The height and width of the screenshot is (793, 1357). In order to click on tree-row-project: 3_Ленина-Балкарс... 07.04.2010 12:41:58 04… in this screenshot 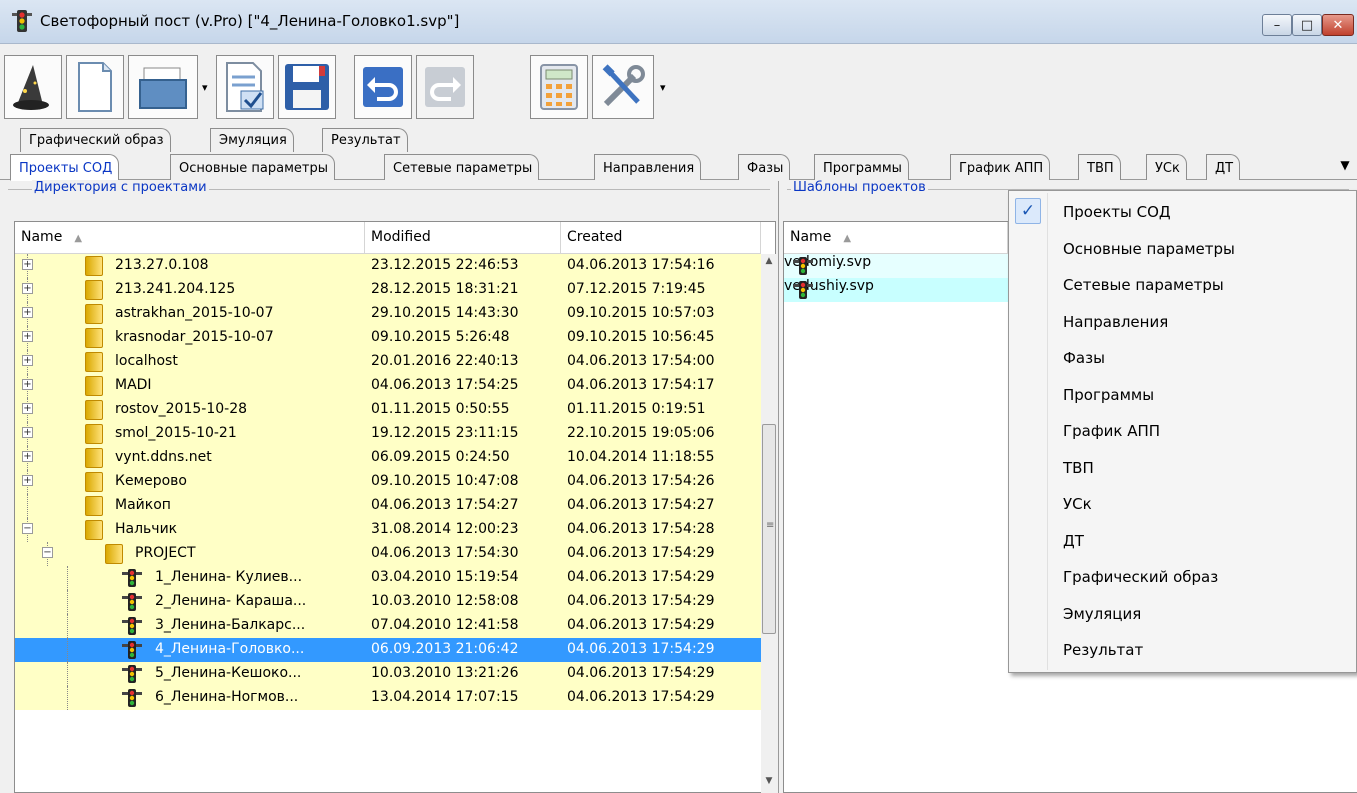, I will do `click(388, 626)`.